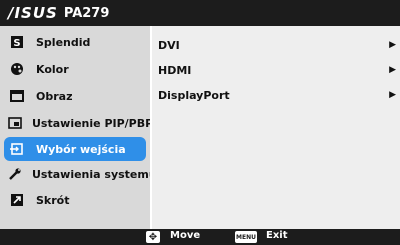 The height and width of the screenshot is (245, 400). Describe the element at coordinates (200, 13) in the screenshot. I see `title-bar: /ISUS PA279` at that location.